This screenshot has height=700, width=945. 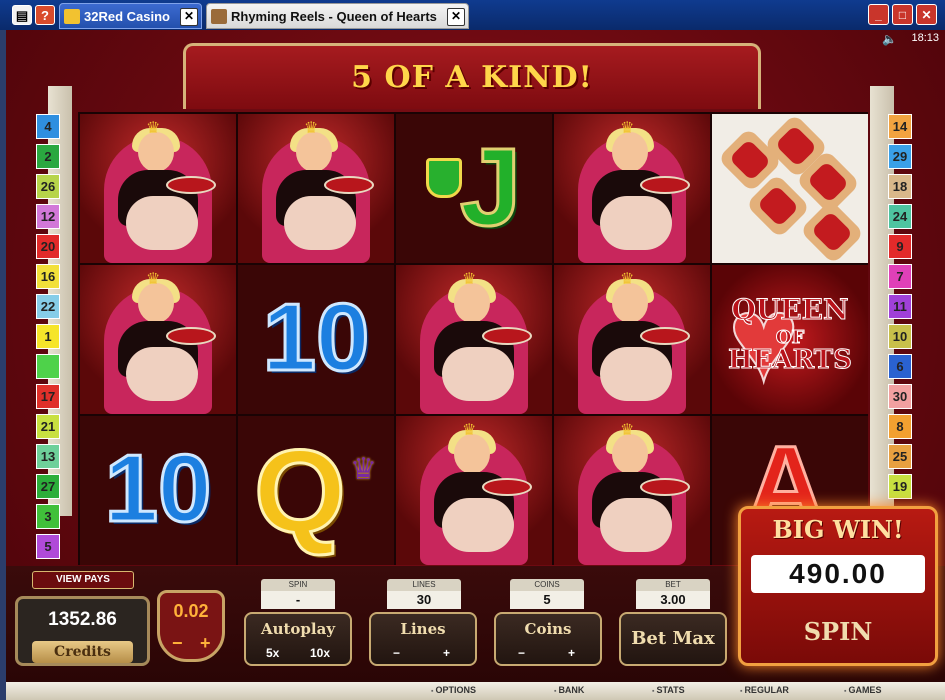 I want to click on minimize-button: _, so click(x=878, y=14).